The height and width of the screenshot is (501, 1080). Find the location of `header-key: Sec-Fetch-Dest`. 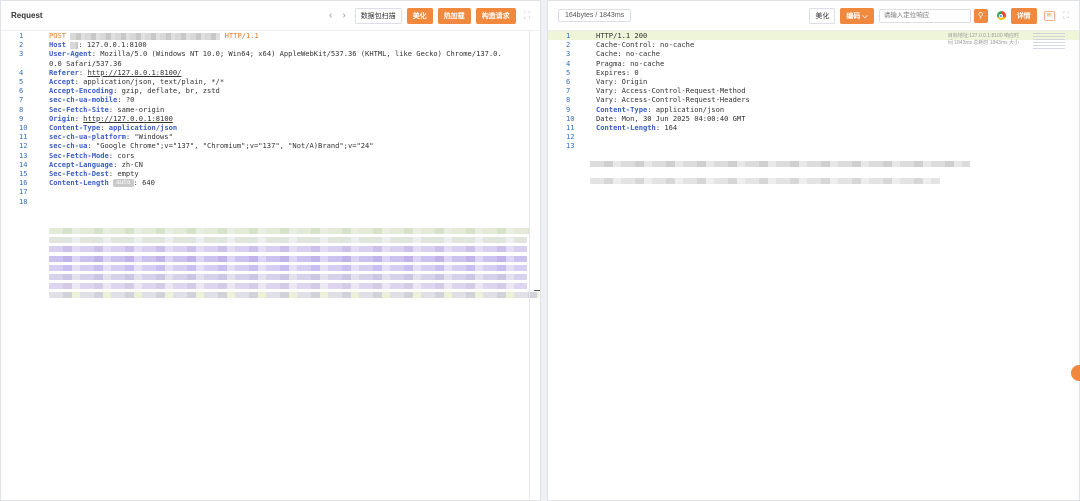

header-key: Sec-Fetch-Dest is located at coordinates (79, 174).